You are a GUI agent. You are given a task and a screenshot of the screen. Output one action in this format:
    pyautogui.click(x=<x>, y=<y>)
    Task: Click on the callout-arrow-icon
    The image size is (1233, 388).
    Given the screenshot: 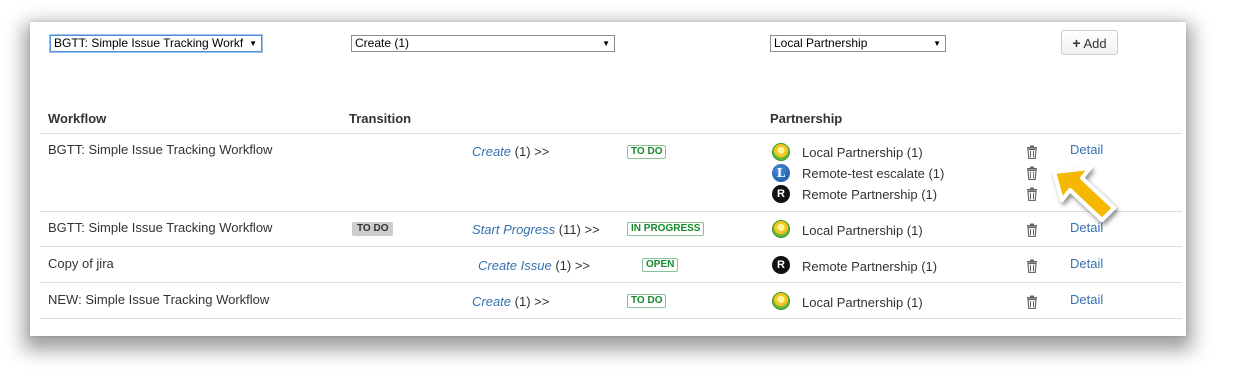 What is the action you would take?
    pyautogui.click(x=1084, y=194)
    